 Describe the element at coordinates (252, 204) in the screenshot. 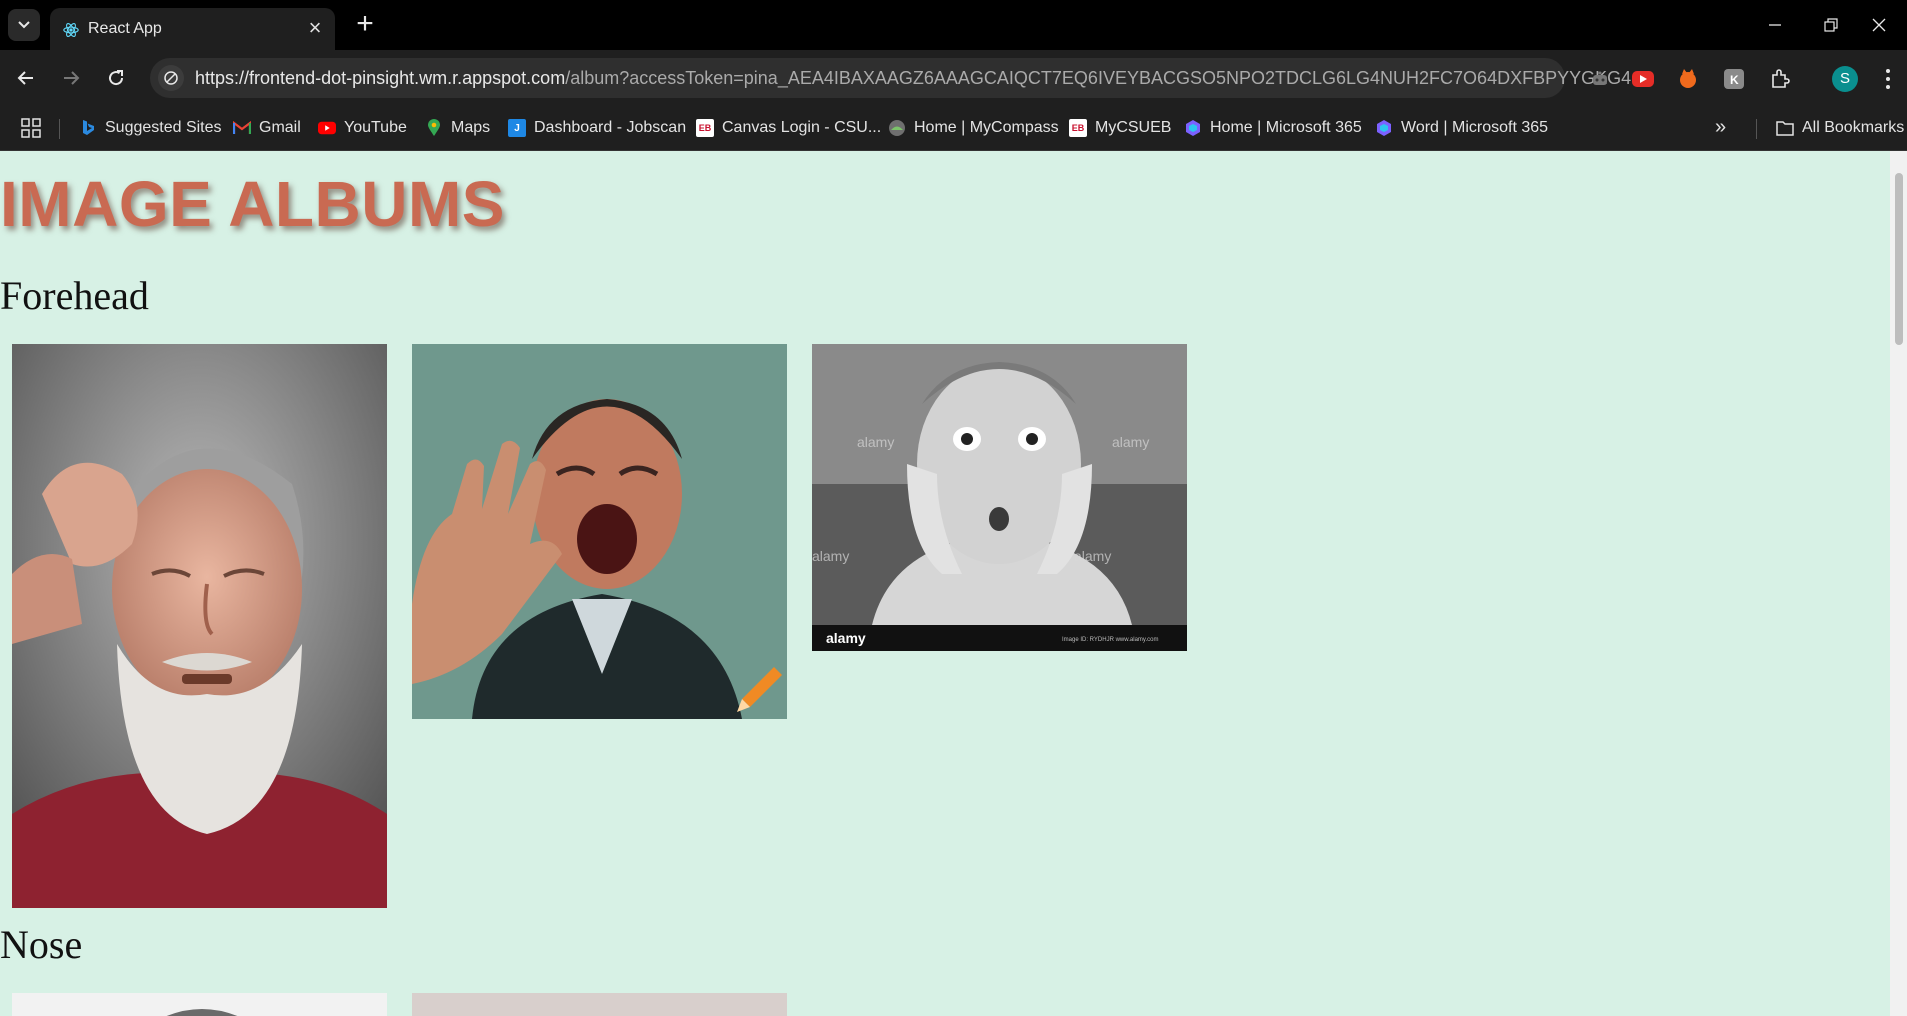

I see `page-title: IMAGE ALBUMS` at that location.